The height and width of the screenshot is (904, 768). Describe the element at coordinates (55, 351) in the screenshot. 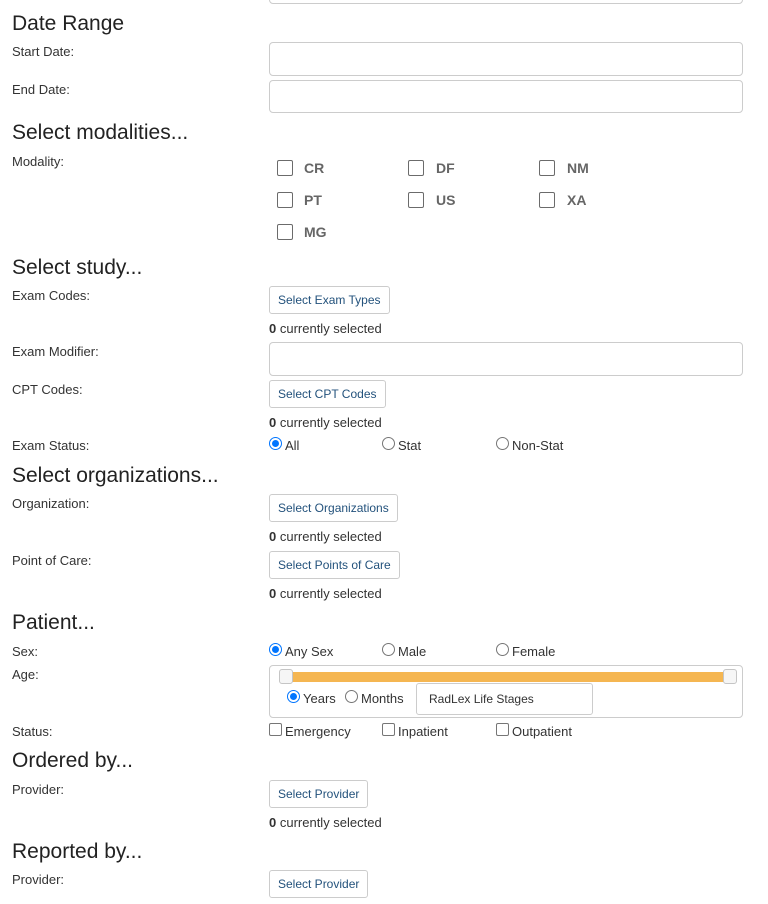

I see `exam-modifier-label: Exam Modifier:` at that location.